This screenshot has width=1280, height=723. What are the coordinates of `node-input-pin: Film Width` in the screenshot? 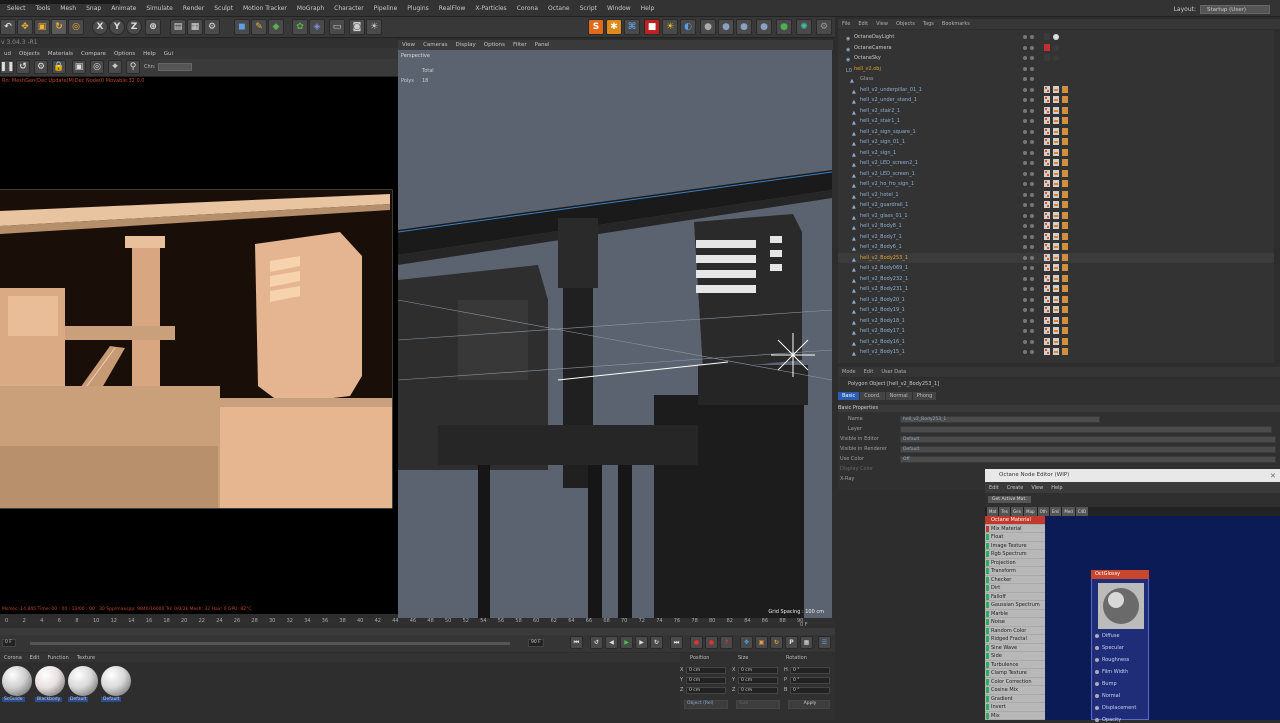 It's located at (1111, 672).